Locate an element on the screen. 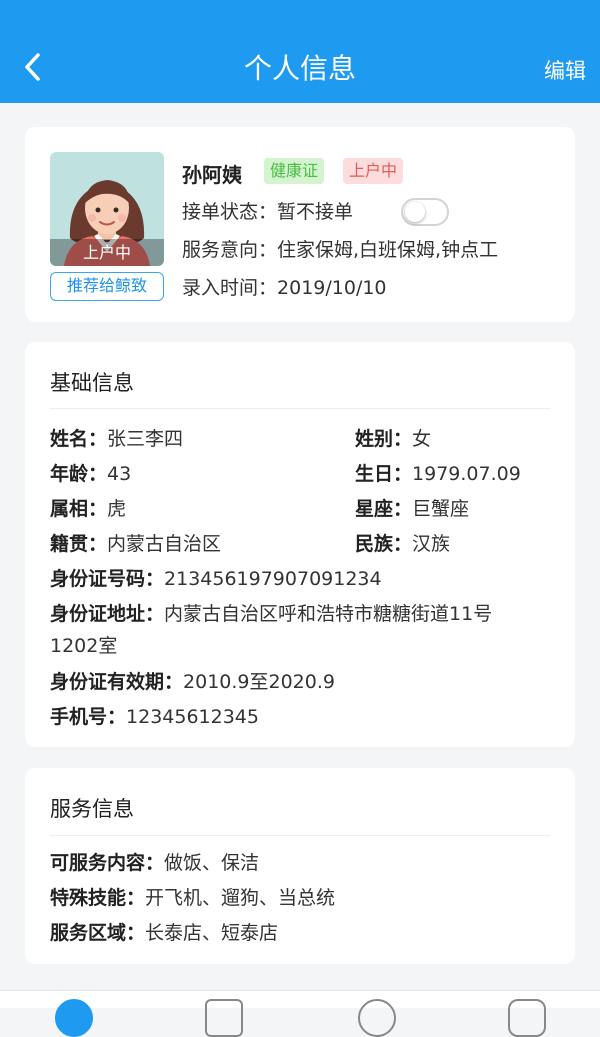 This screenshot has height=1037, width=600. field-age: 年龄：43 is located at coordinates (90, 472).